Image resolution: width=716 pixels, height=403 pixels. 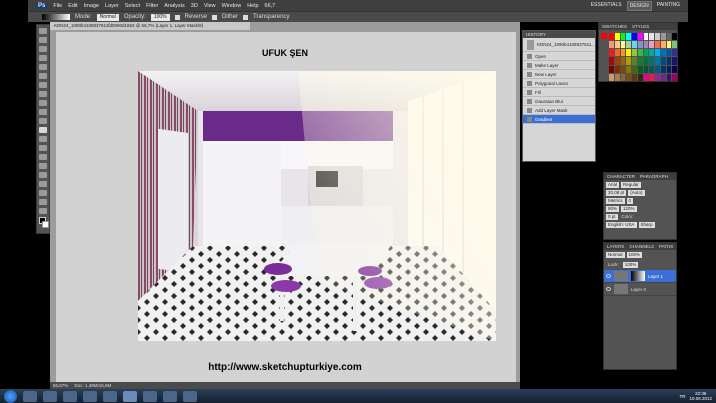 I want to click on hand-tool-icon, so click(x=43, y=202).